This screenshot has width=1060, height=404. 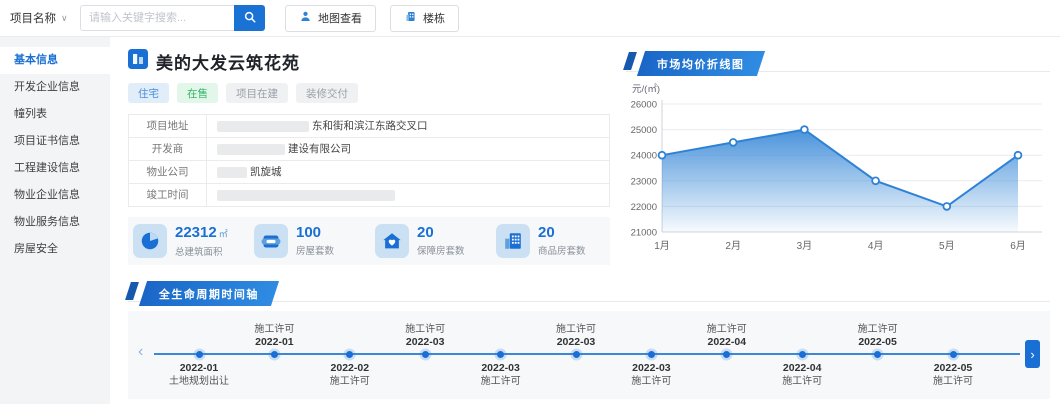 I want to click on info-label: 开发商, so click(x=168, y=149).